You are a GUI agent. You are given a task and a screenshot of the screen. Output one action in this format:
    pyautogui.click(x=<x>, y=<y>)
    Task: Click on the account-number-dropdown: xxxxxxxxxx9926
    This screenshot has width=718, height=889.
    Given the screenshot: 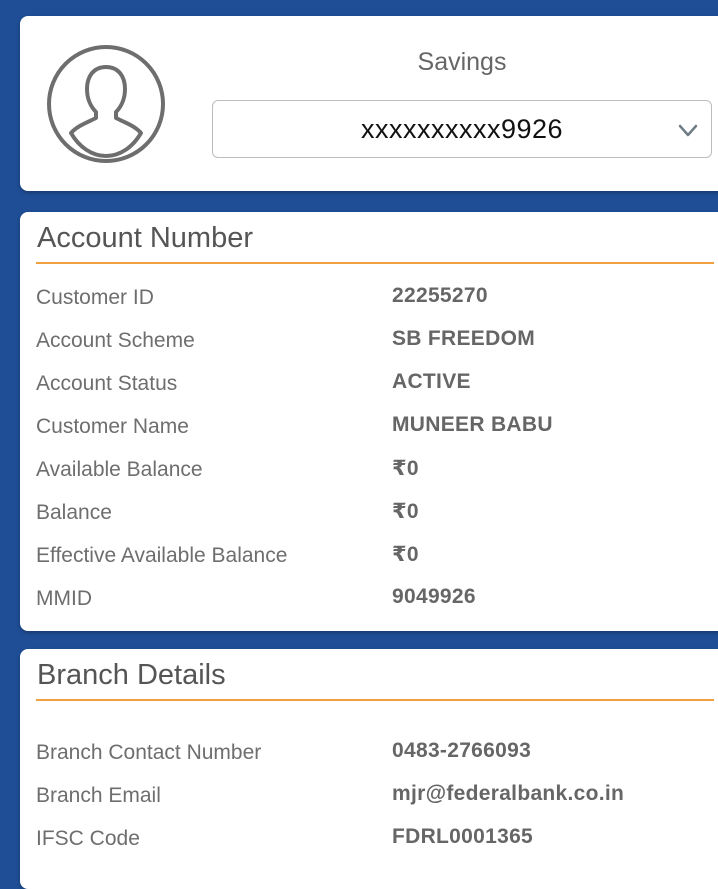 What is the action you would take?
    pyautogui.click(x=462, y=129)
    